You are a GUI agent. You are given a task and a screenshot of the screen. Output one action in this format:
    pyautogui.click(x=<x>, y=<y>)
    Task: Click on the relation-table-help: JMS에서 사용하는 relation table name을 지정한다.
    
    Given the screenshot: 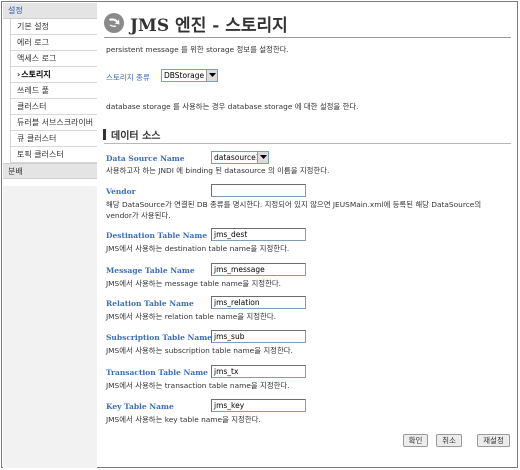 What is the action you would take?
    pyautogui.click(x=191, y=316)
    